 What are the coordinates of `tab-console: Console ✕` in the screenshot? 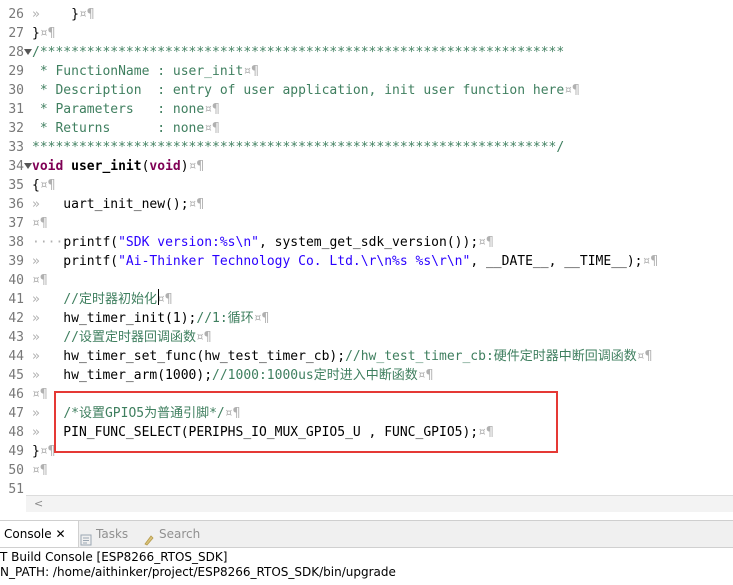 It's located at (39, 534).